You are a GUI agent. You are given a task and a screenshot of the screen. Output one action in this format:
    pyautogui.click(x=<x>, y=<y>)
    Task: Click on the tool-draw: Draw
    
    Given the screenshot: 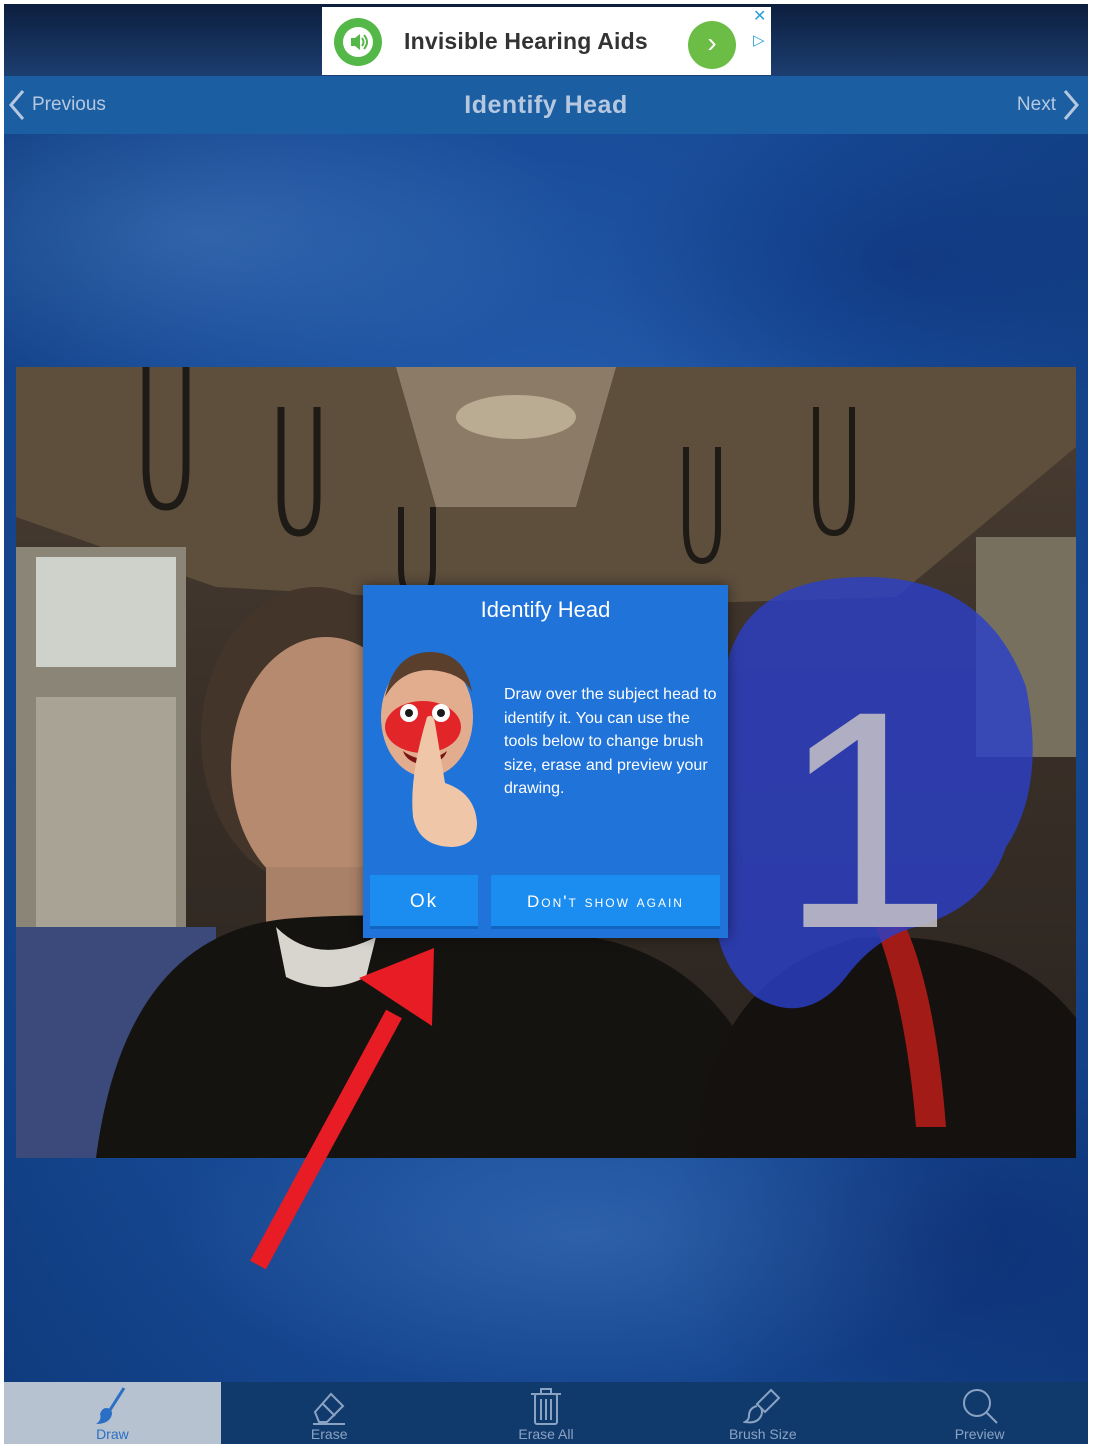 What is the action you would take?
    pyautogui.click(x=112, y=1413)
    